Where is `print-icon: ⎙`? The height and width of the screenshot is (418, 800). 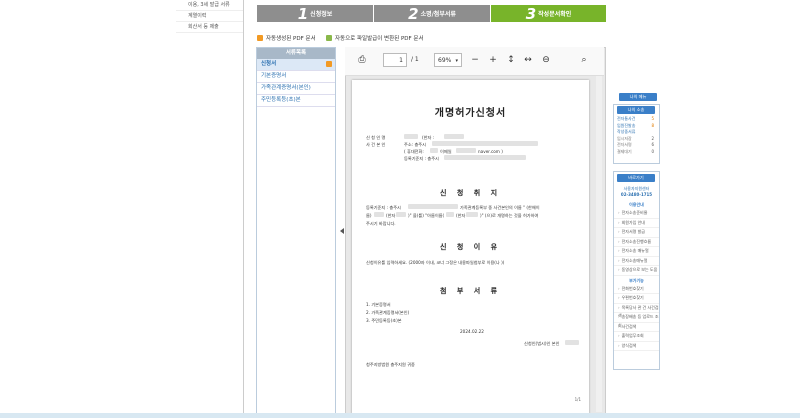
print-icon: ⎙ is located at coordinates (362, 60).